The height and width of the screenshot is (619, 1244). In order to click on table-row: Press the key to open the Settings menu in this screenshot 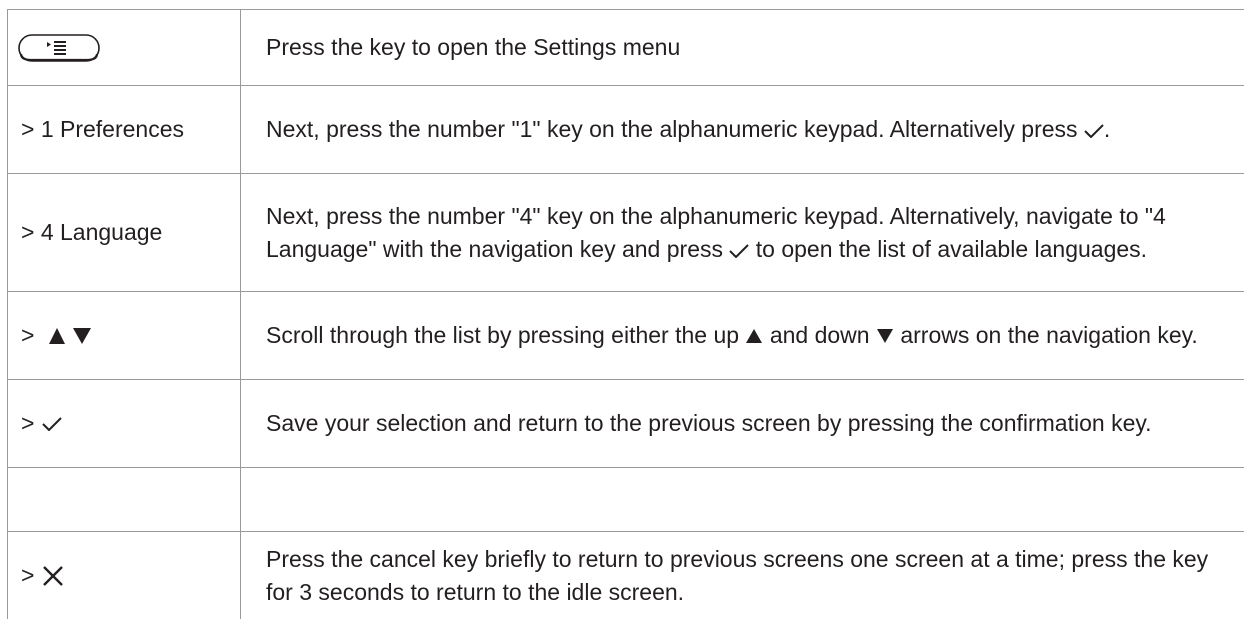, I will do `click(626, 47)`.